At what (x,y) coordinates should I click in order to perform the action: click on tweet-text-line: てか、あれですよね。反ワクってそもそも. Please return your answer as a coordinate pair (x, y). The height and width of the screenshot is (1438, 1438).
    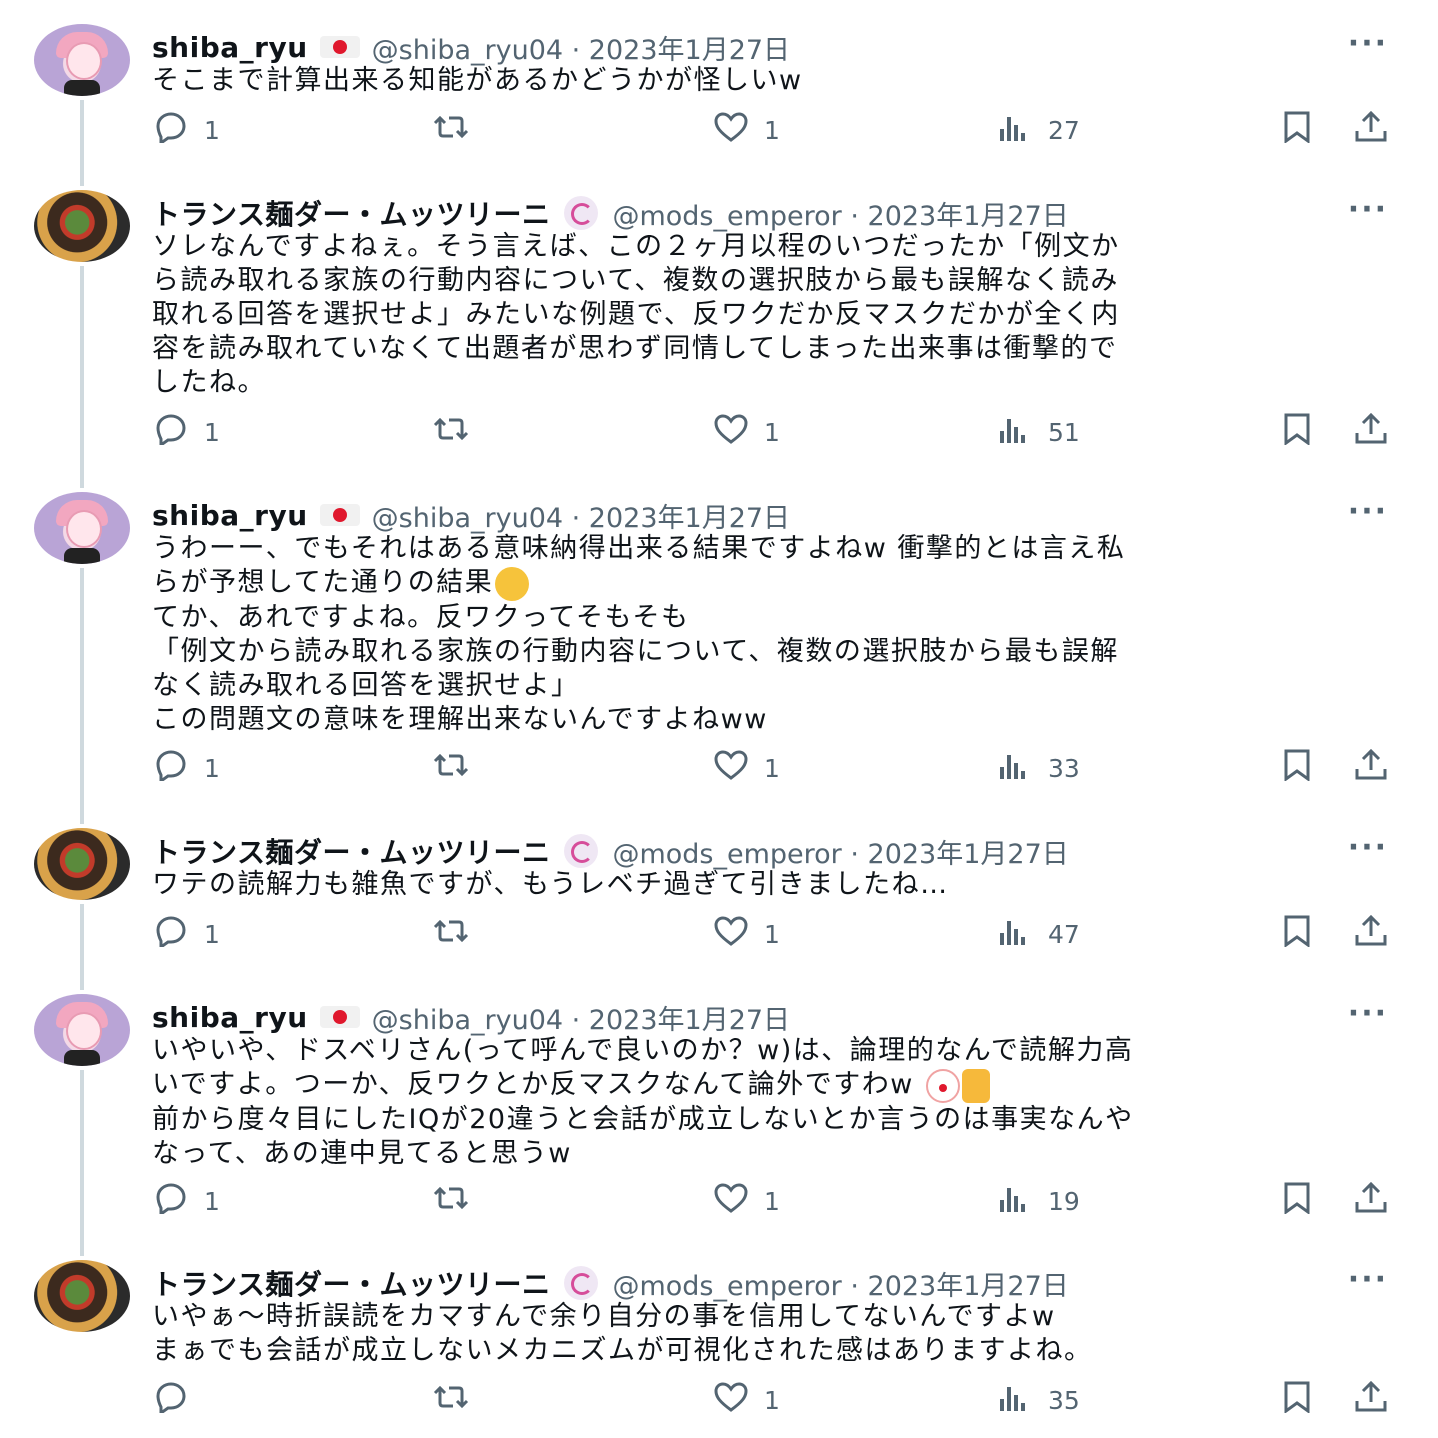
    Looking at the image, I should click on (772, 618).